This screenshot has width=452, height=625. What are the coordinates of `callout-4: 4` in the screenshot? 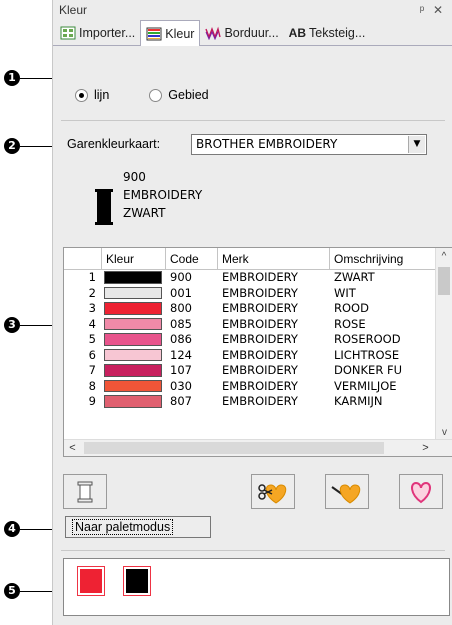 It's located at (12, 529).